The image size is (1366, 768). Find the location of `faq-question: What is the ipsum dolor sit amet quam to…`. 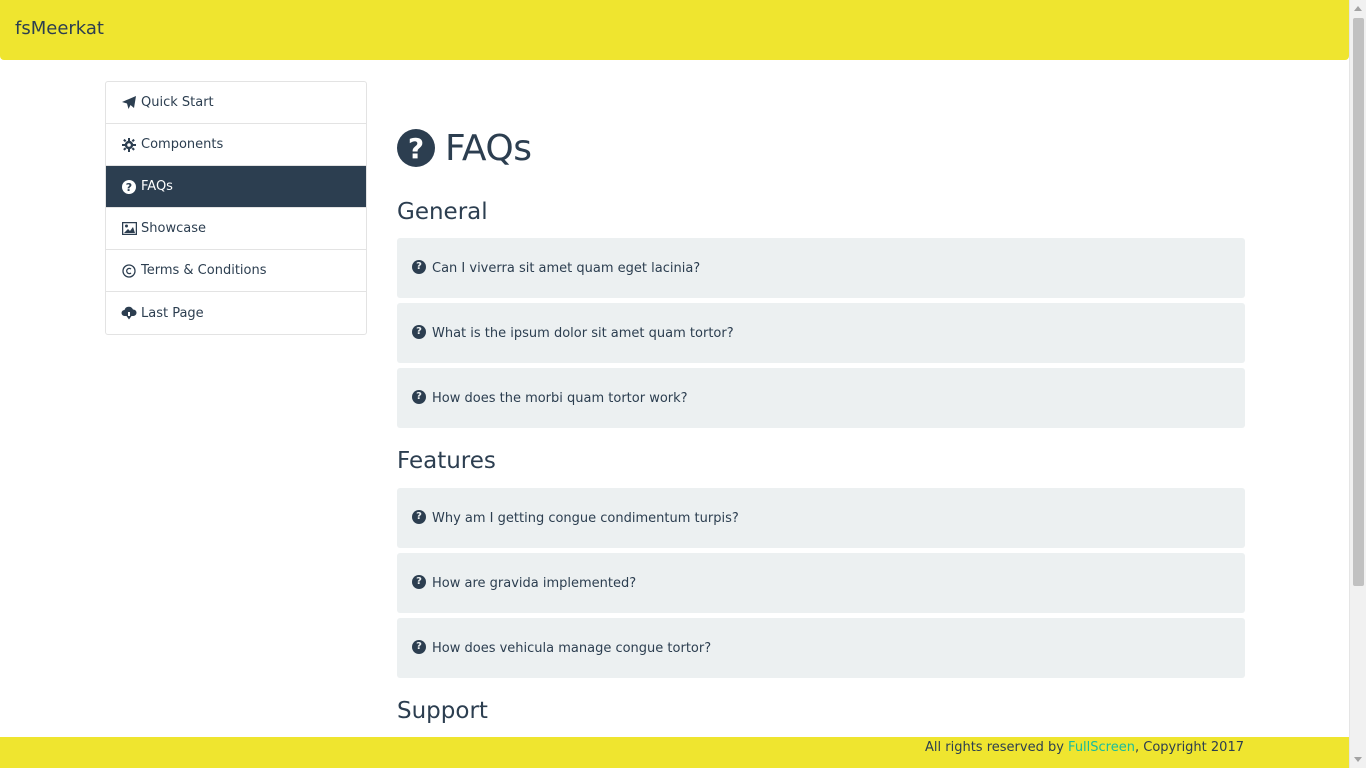

faq-question: What is the ipsum dolor sit amet quam to… is located at coordinates (583, 333).